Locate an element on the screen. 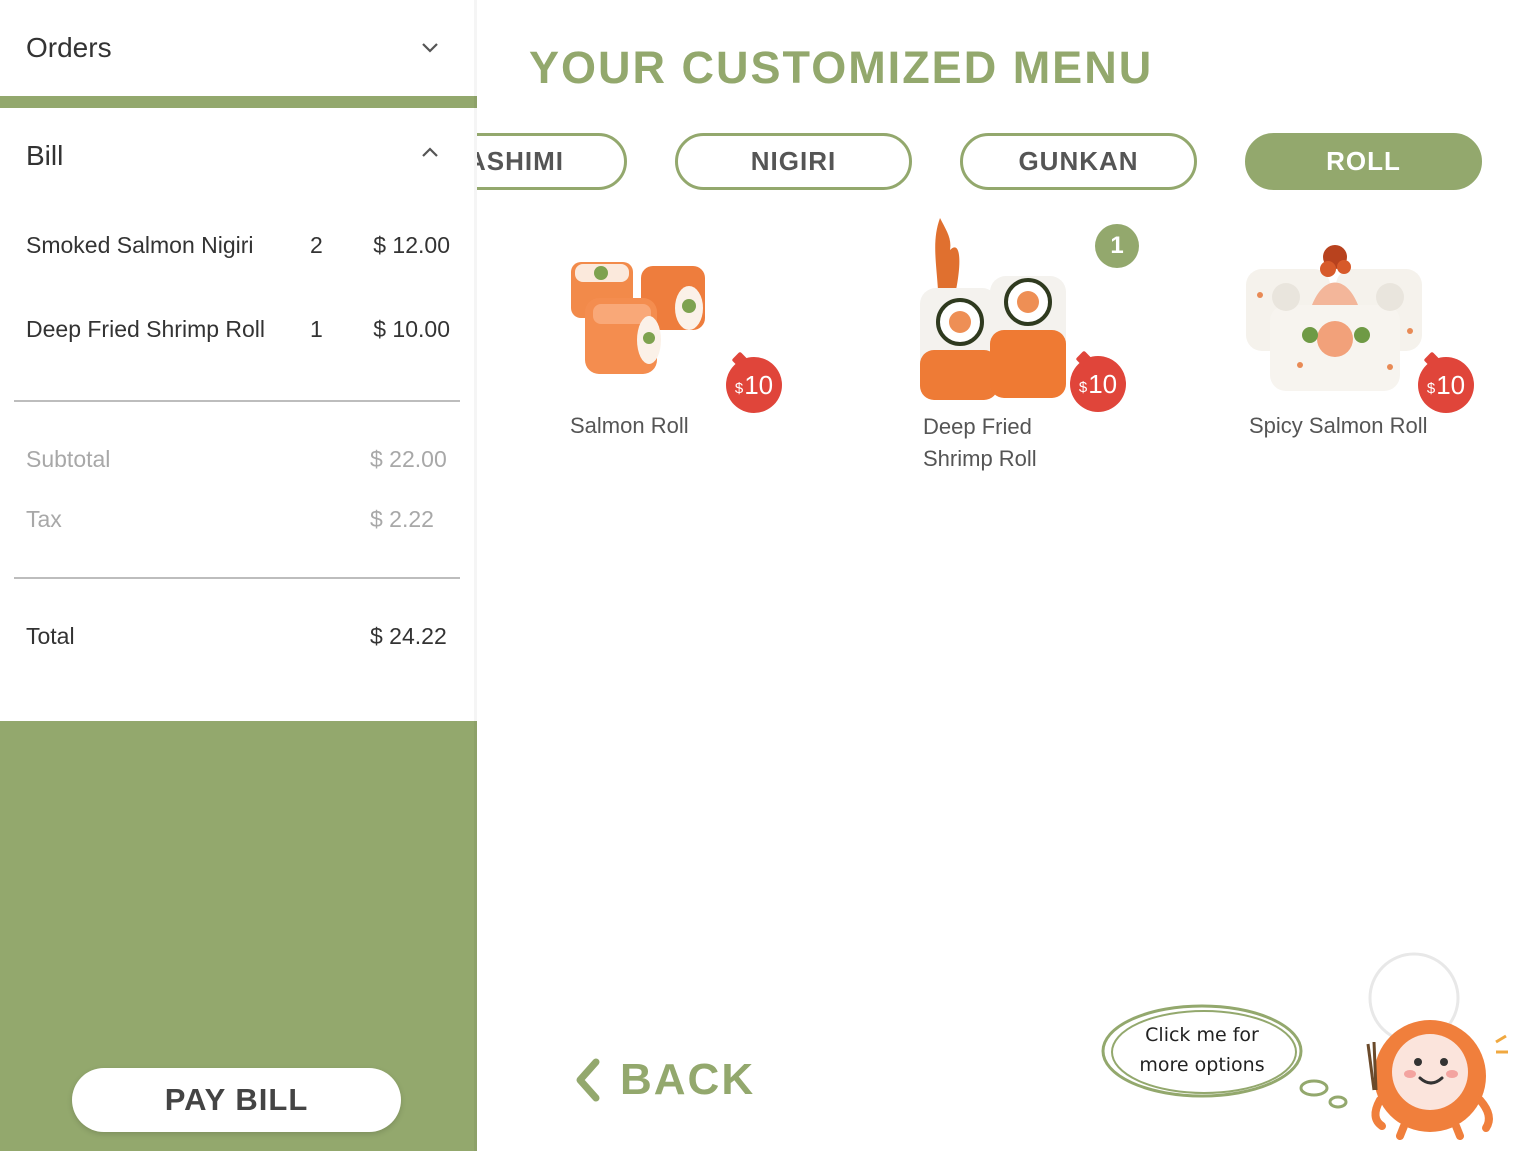 The image size is (1531, 1151). menu-item-deep-fried-shrimp-roll: 1 $10 Deep Fried Shrimp Roll is located at coordinates (1025, 345).